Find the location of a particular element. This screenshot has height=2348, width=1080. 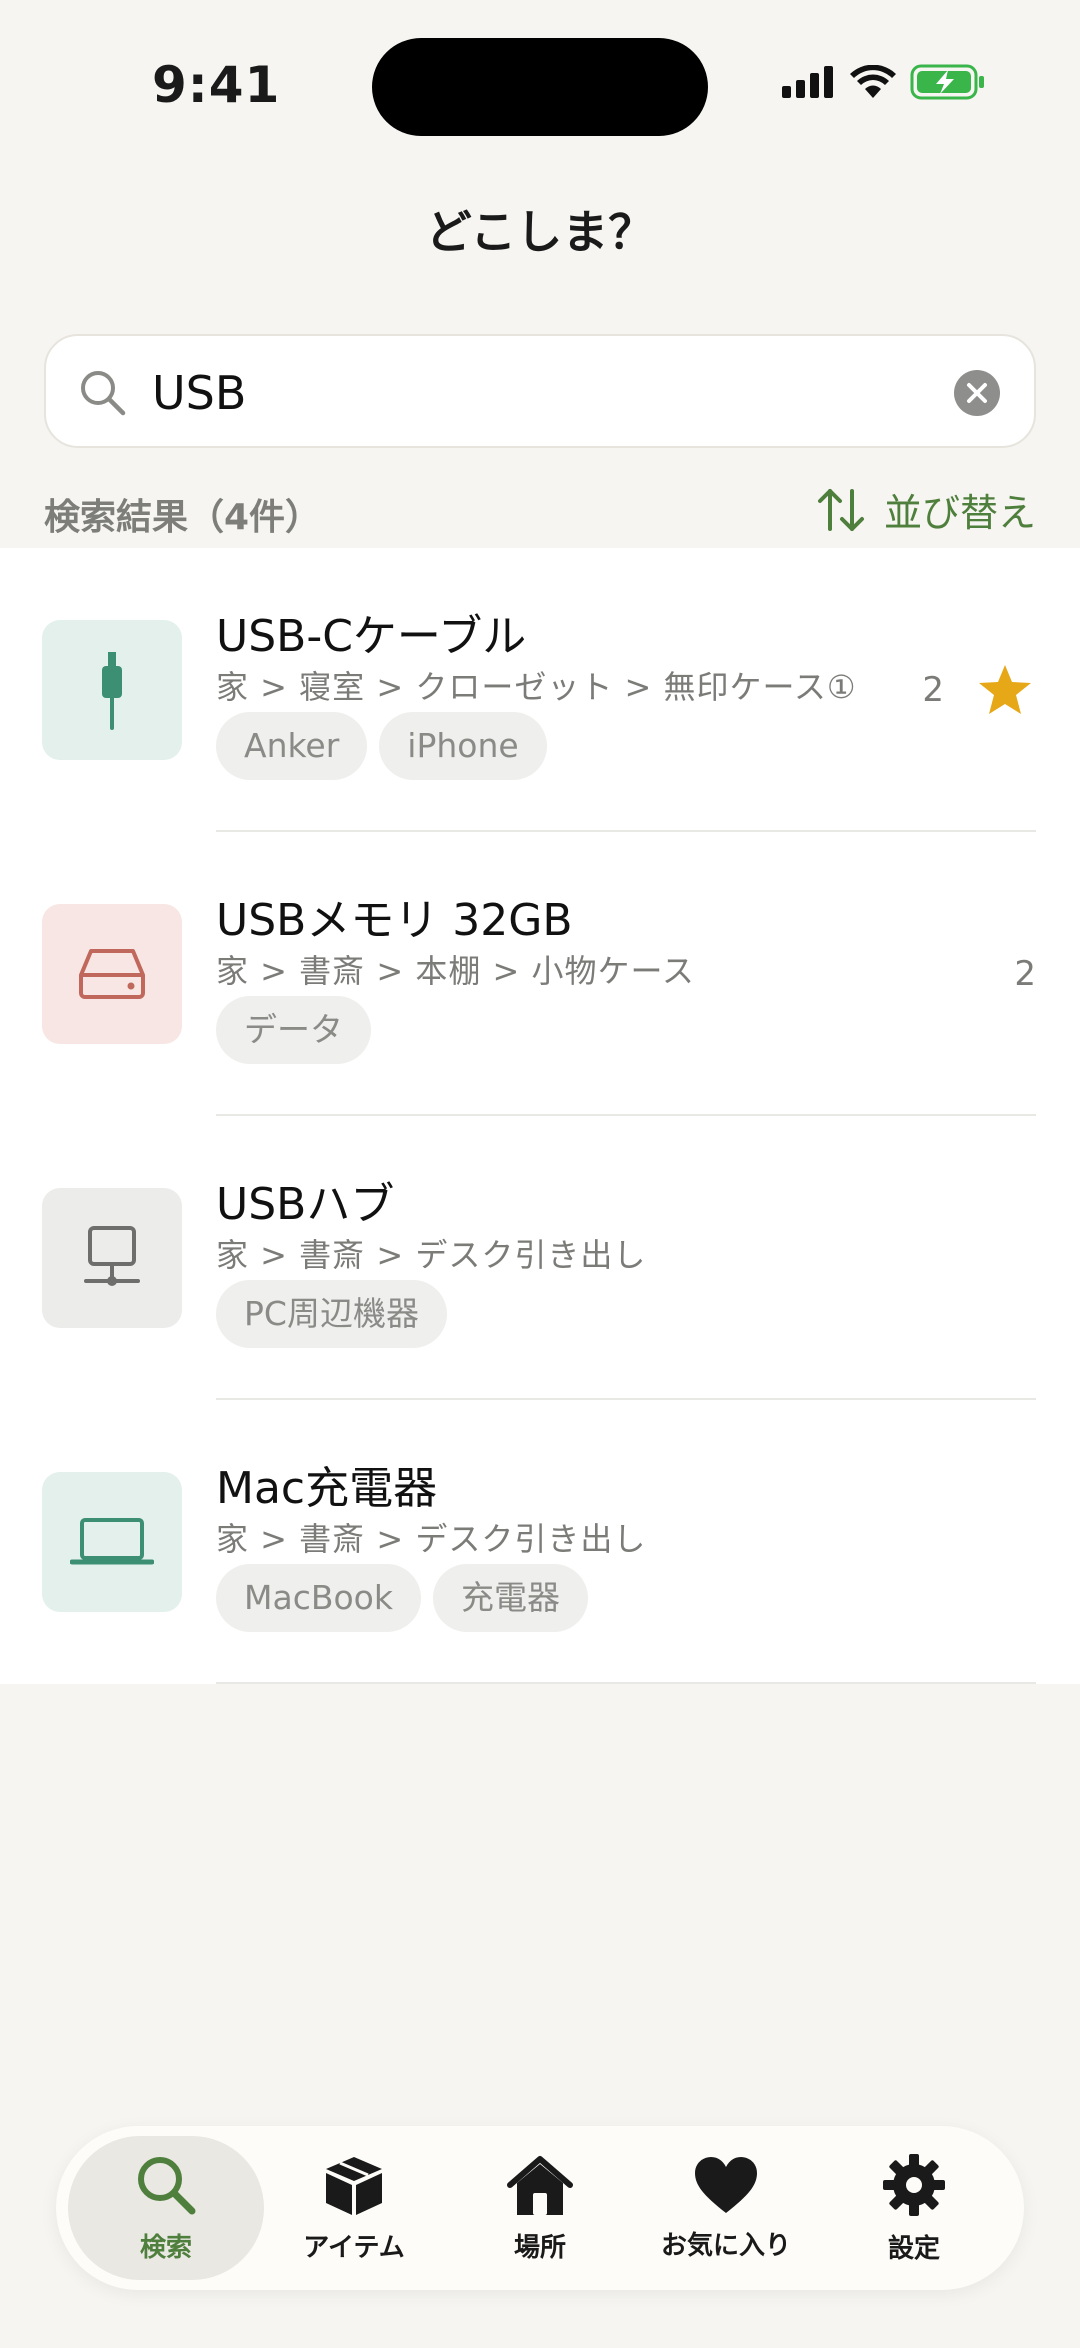

tab-favorites: お気に入り is located at coordinates (726, 2208).